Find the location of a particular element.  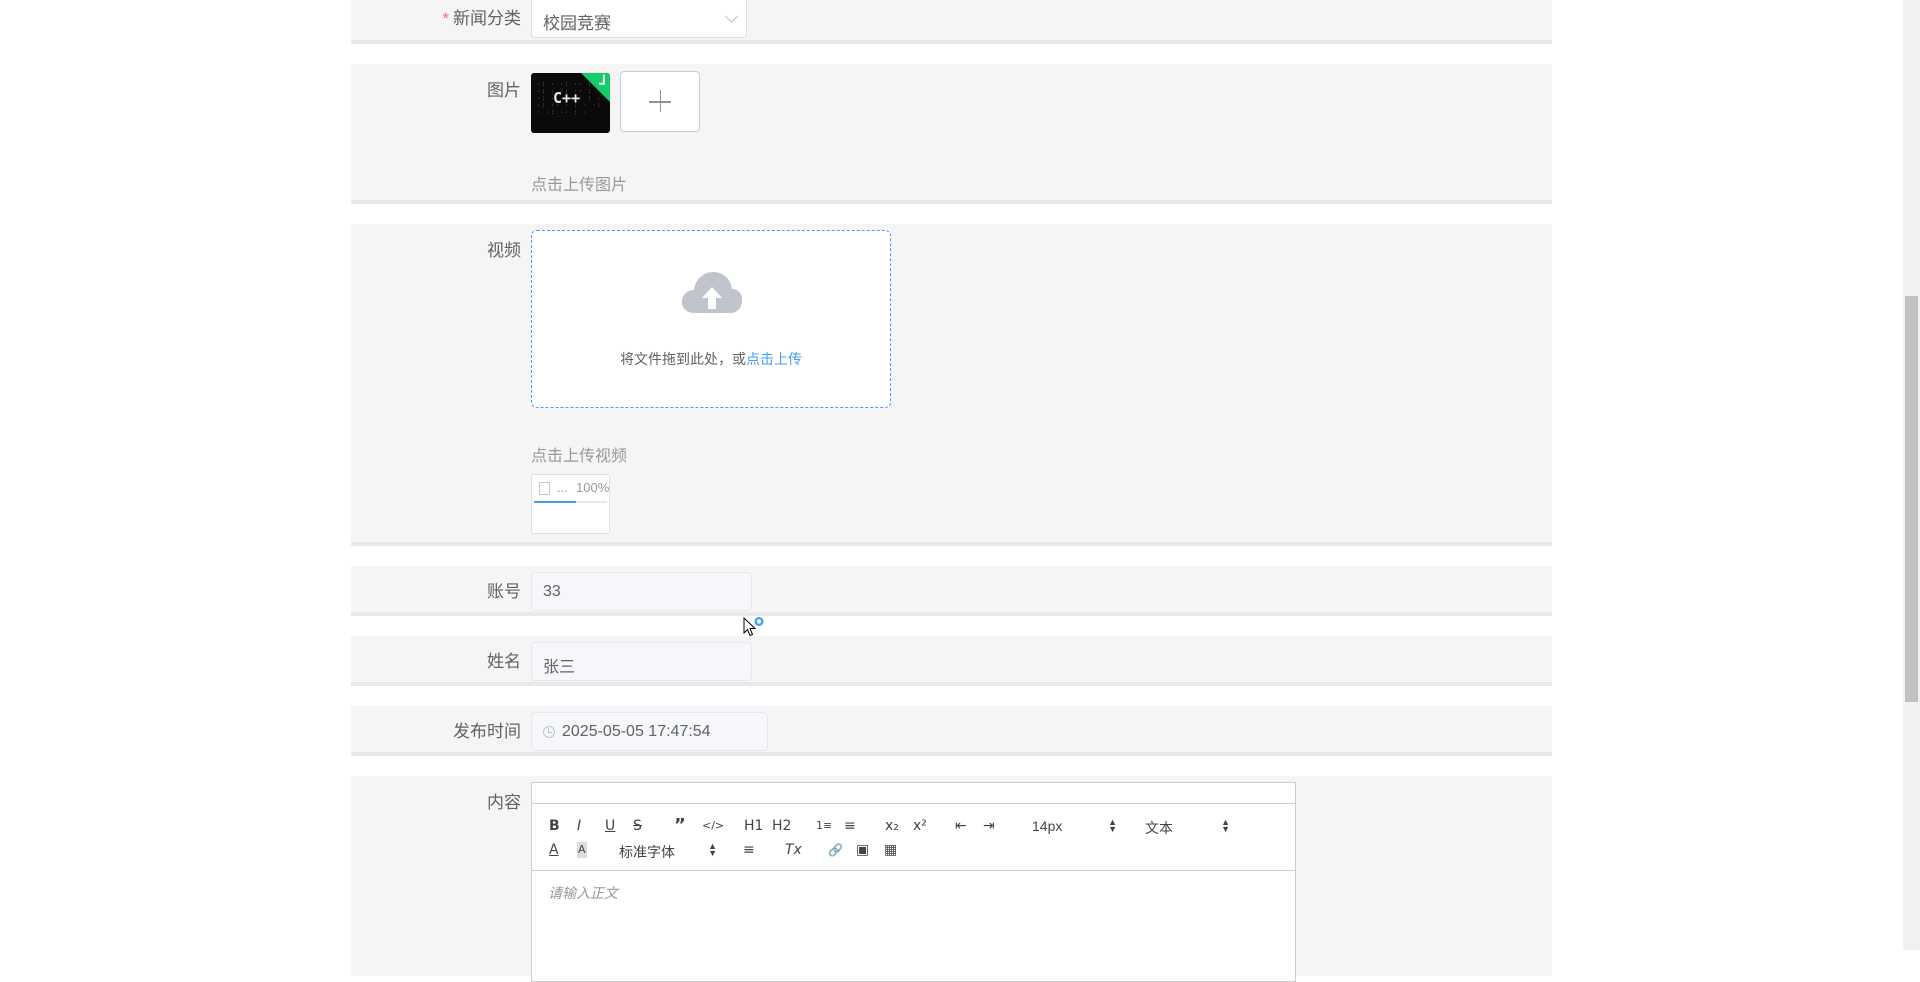

video-label: 视频 is located at coordinates (504, 250).